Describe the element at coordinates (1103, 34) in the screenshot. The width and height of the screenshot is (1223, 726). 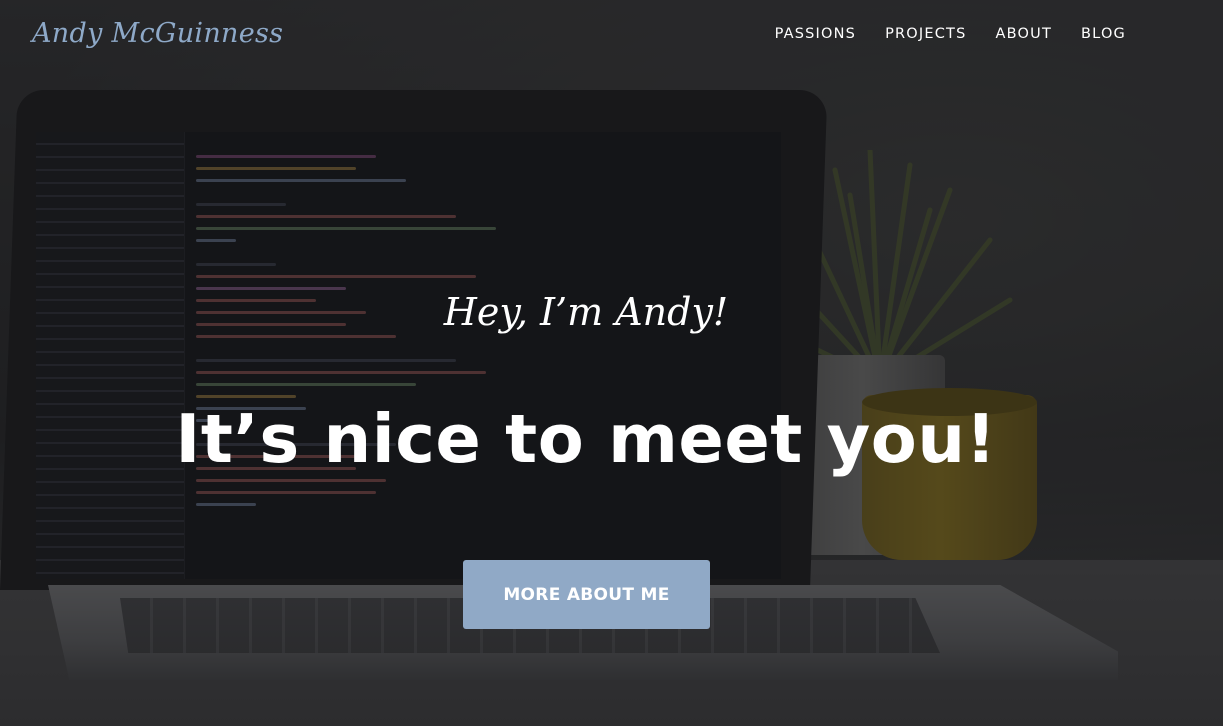
I see `nav-link-blog: BLOG` at that location.